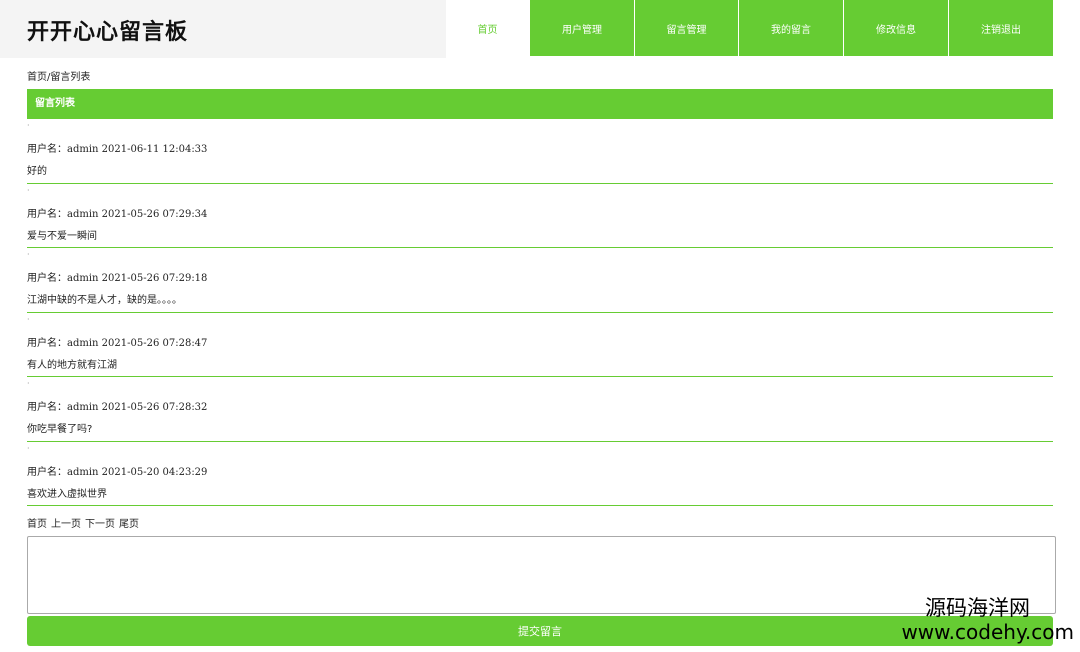 This screenshot has height=652, width=1080. What do you see at coordinates (223, 29) in the screenshot?
I see `site-title-area: 开开心心留言板` at bounding box center [223, 29].